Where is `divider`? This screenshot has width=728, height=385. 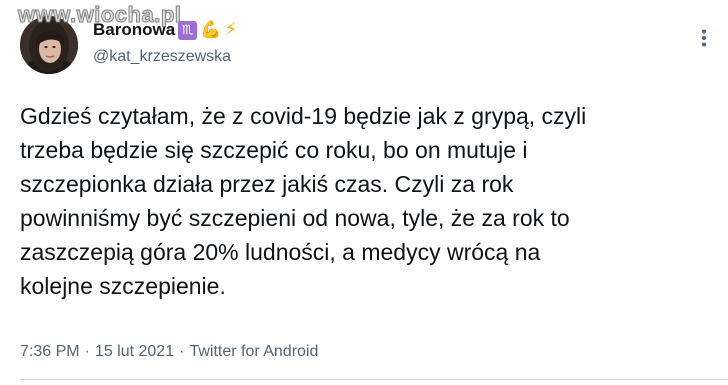
divider is located at coordinates (374, 379).